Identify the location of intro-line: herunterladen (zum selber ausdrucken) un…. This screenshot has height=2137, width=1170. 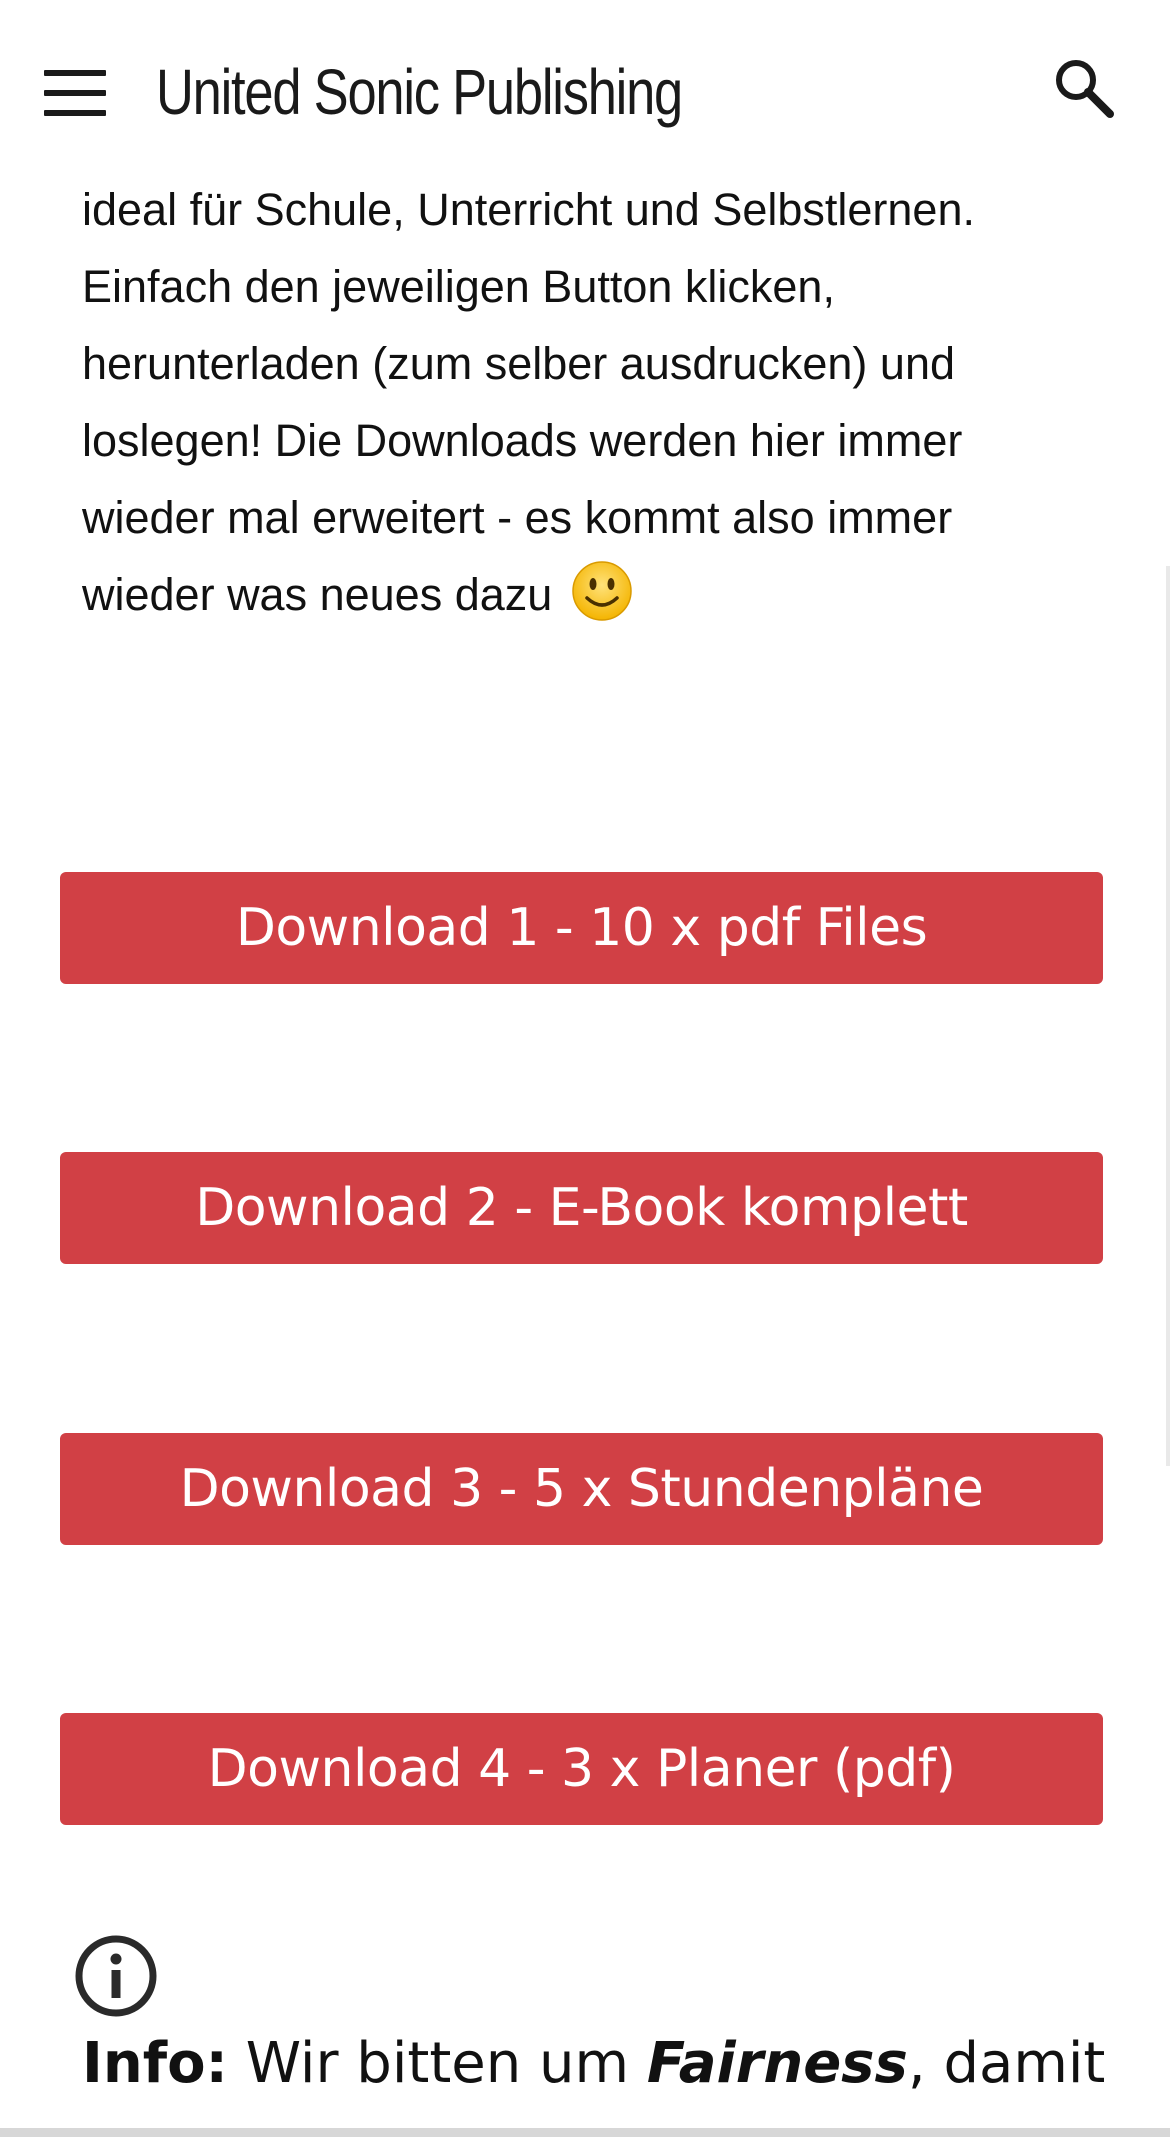
(518, 363).